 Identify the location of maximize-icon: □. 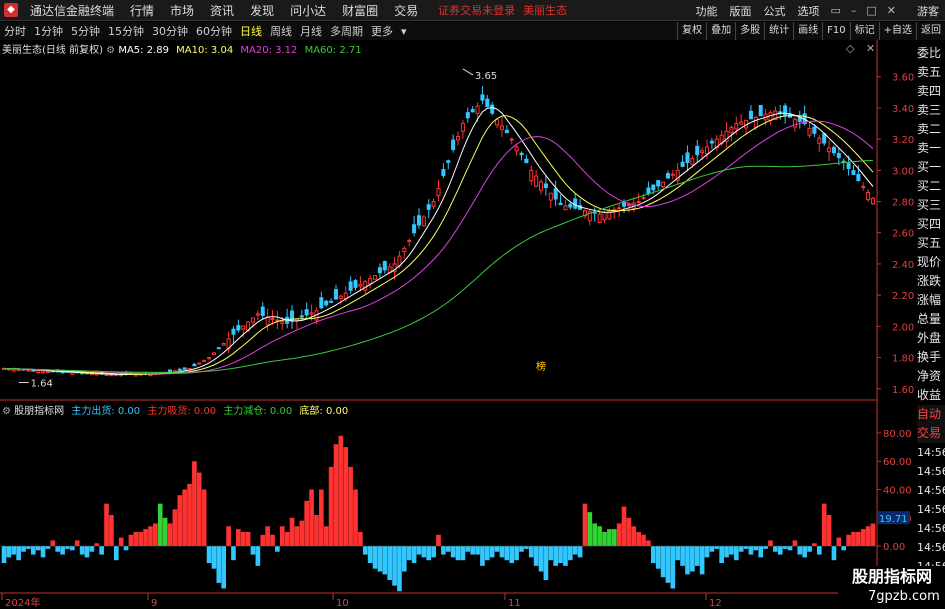
(871, 10).